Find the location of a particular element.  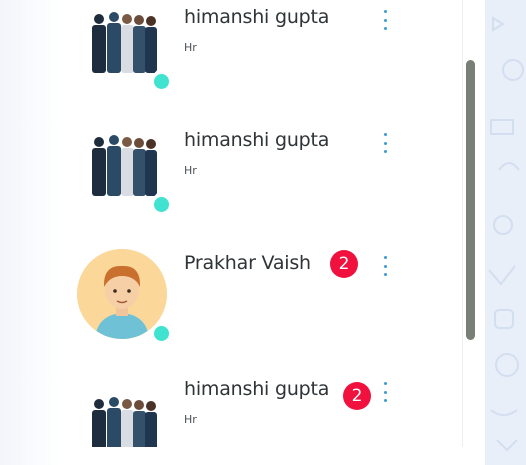

contact-name: Prakhar Vaish is located at coordinates (247, 263).